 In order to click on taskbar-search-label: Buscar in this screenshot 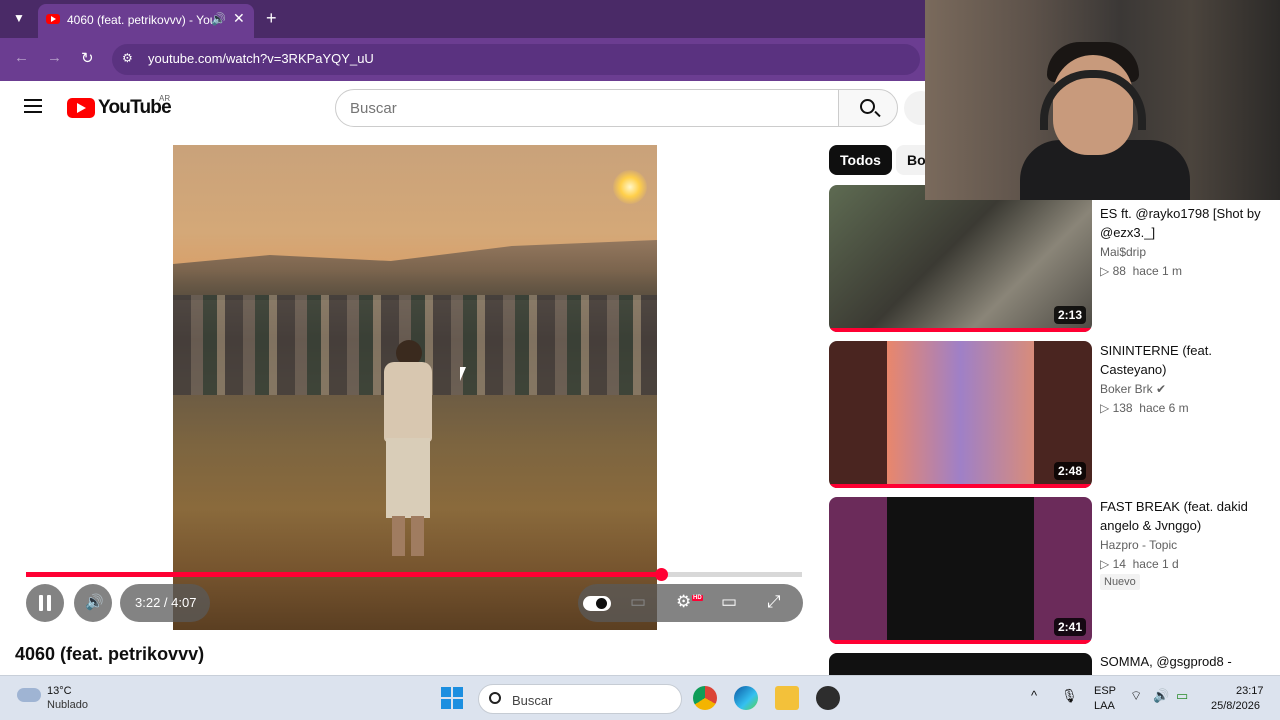, I will do `click(532, 700)`.